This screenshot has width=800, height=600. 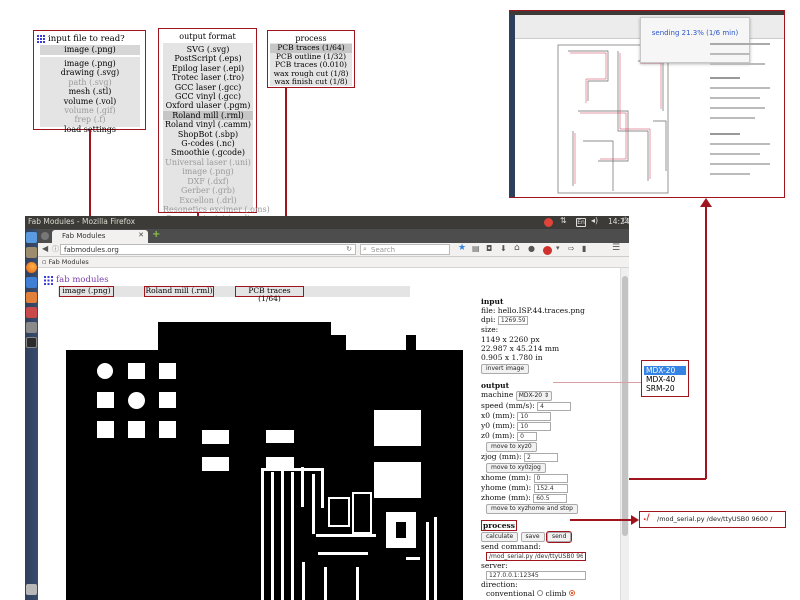 What do you see at coordinates (208, 249) in the screenshot?
I see `url-bar: fabmodules.org ↻` at bounding box center [208, 249].